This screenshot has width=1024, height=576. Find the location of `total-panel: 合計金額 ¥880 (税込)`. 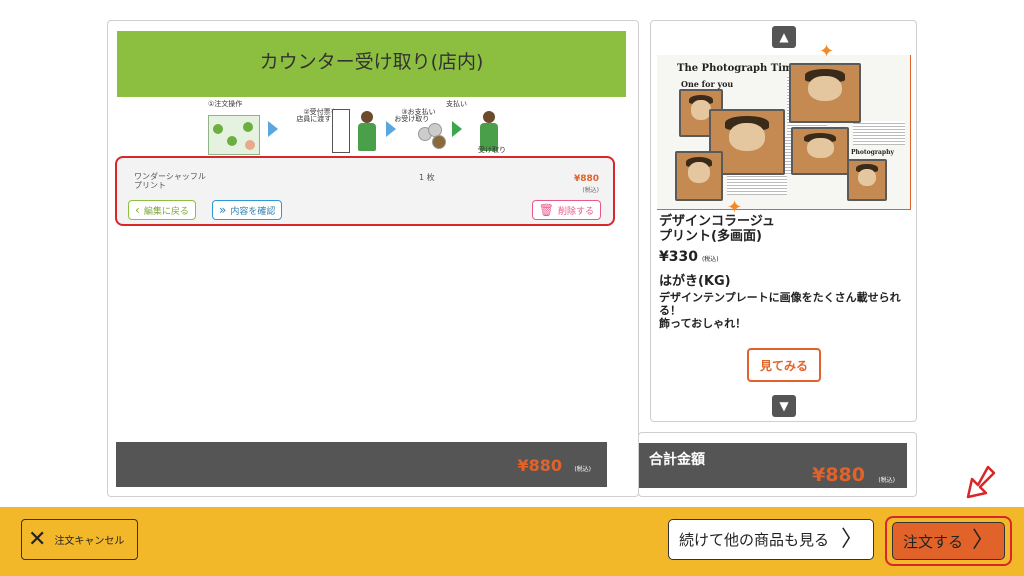

total-panel: 合計金額 ¥880 (税込) is located at coordinates (777, 464).